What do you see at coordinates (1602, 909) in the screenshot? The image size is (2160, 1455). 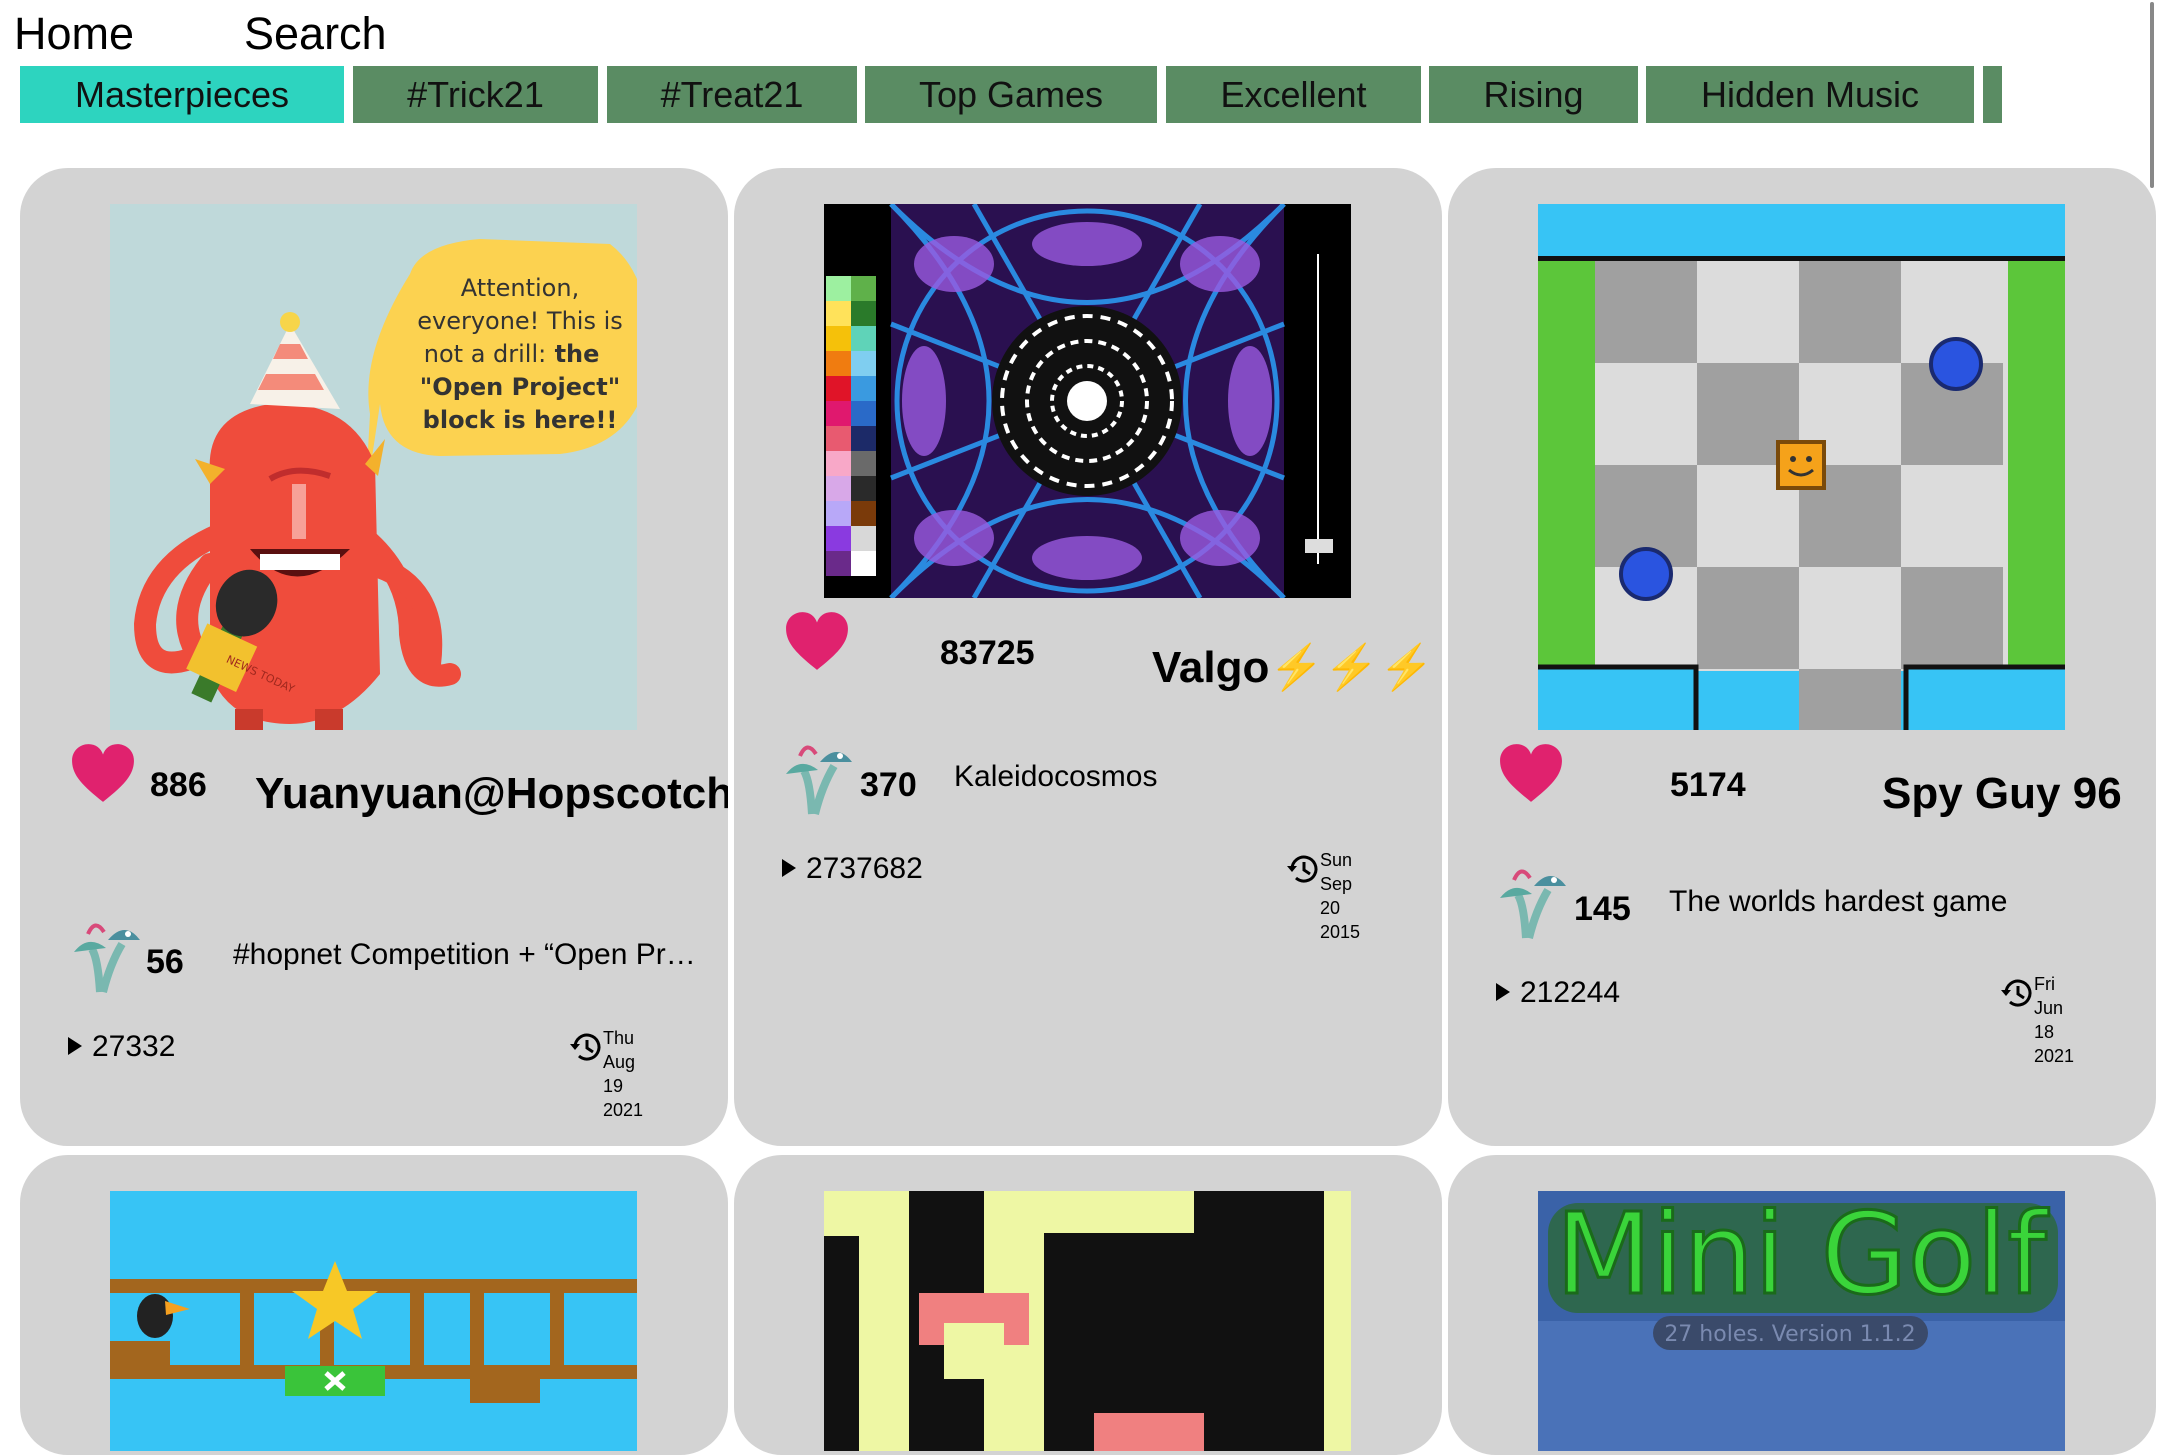 I see `remix-count: 145` at bounding box center [1602, 909].